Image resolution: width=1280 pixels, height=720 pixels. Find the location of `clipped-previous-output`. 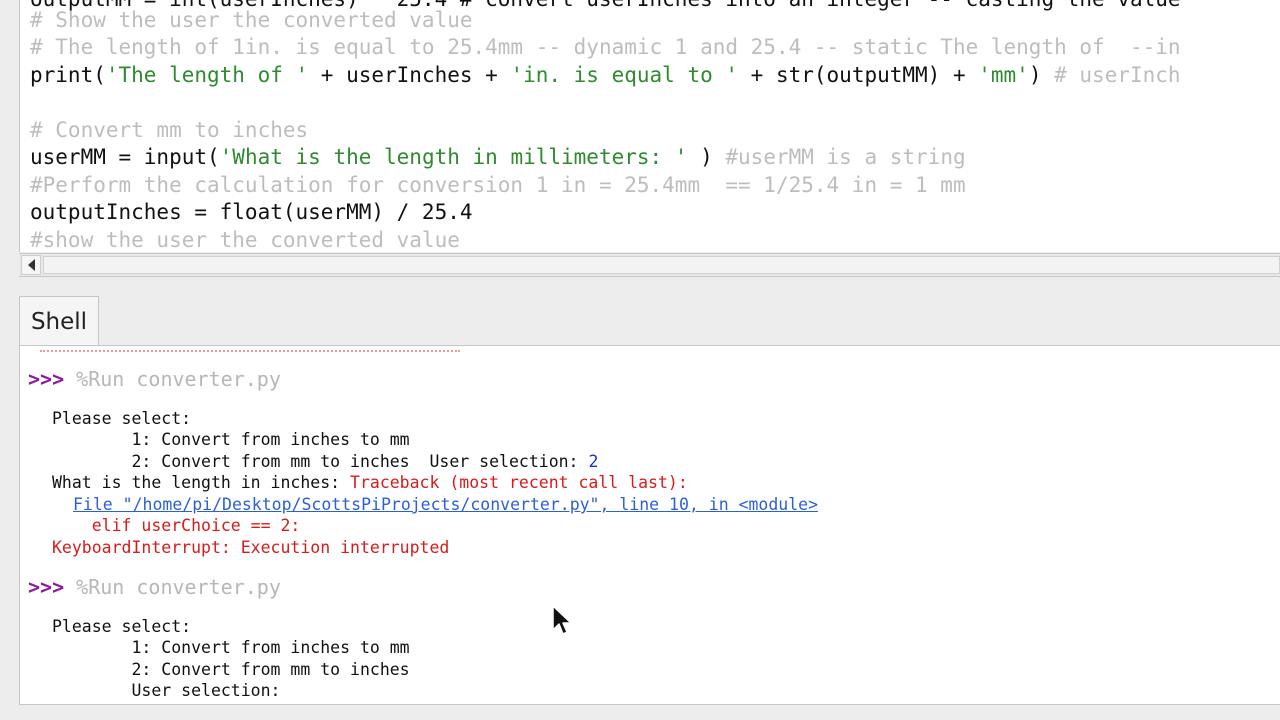

clipped-previous-output is located at coordinates (250, 349).